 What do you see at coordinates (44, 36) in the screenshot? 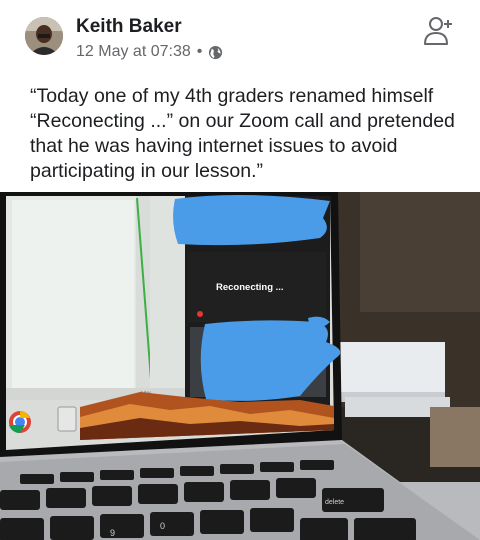
I see `author-avatar` at bounding box center [44, 36].